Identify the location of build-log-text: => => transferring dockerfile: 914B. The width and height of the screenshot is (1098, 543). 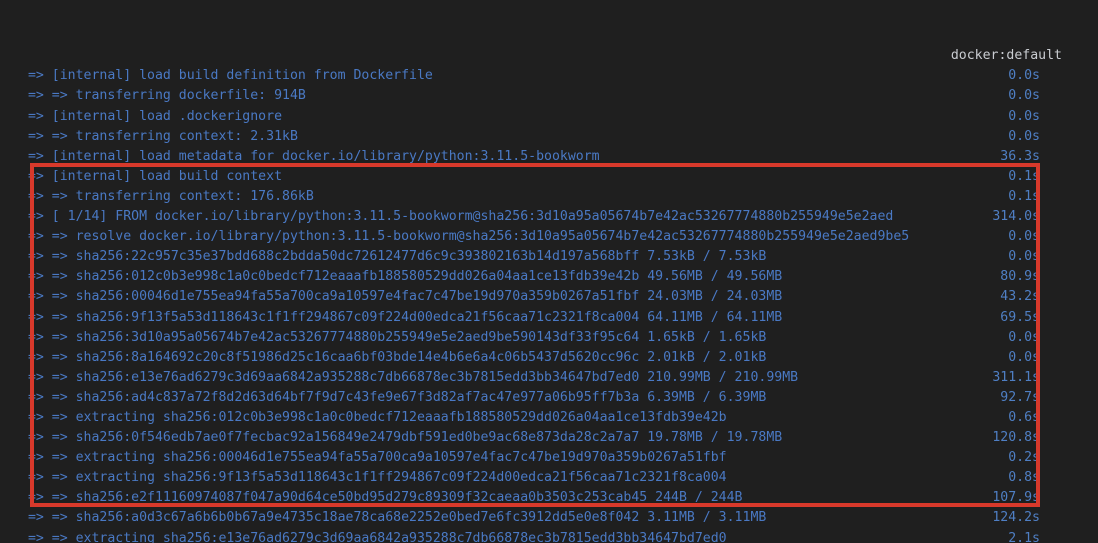
(163, 96).